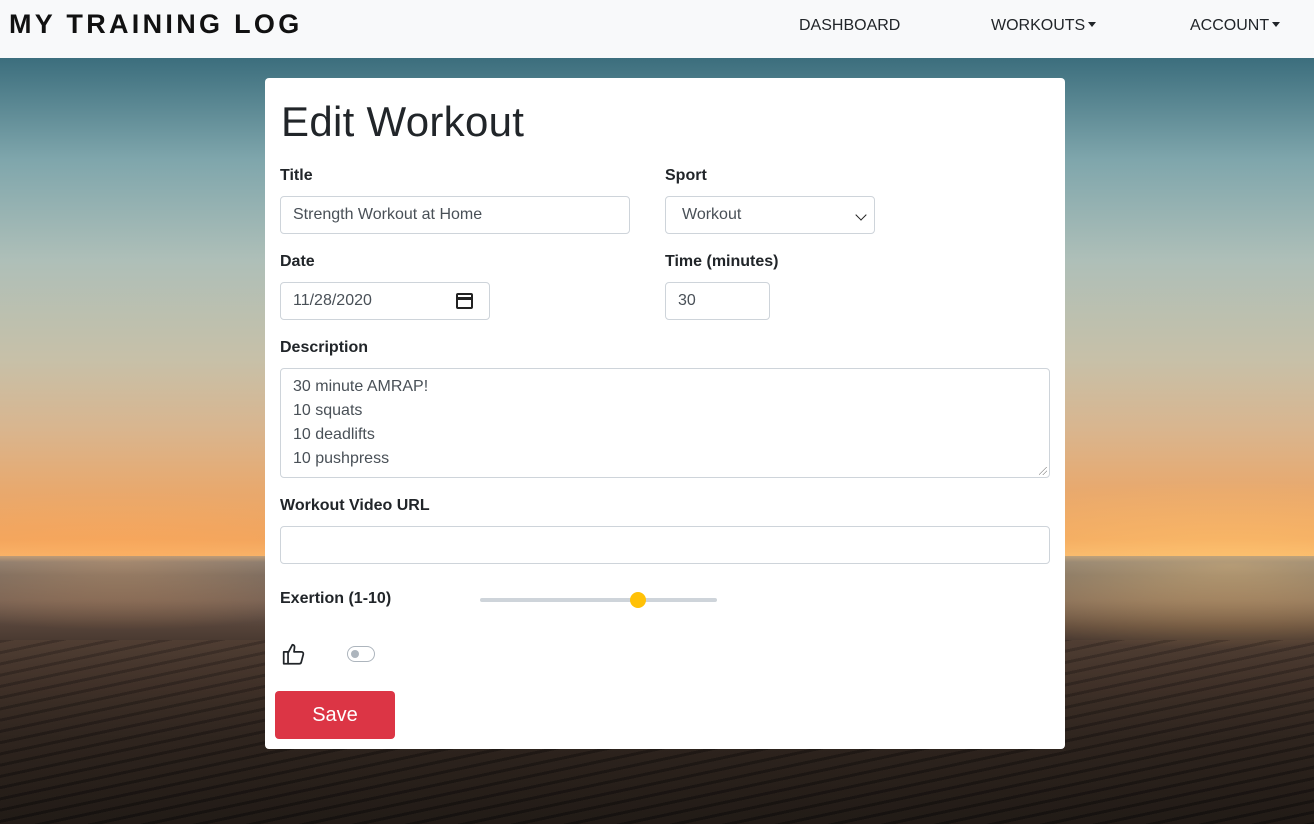  I want to click on nav-workouts-label: WORKOUTS, so click(1038, 25).